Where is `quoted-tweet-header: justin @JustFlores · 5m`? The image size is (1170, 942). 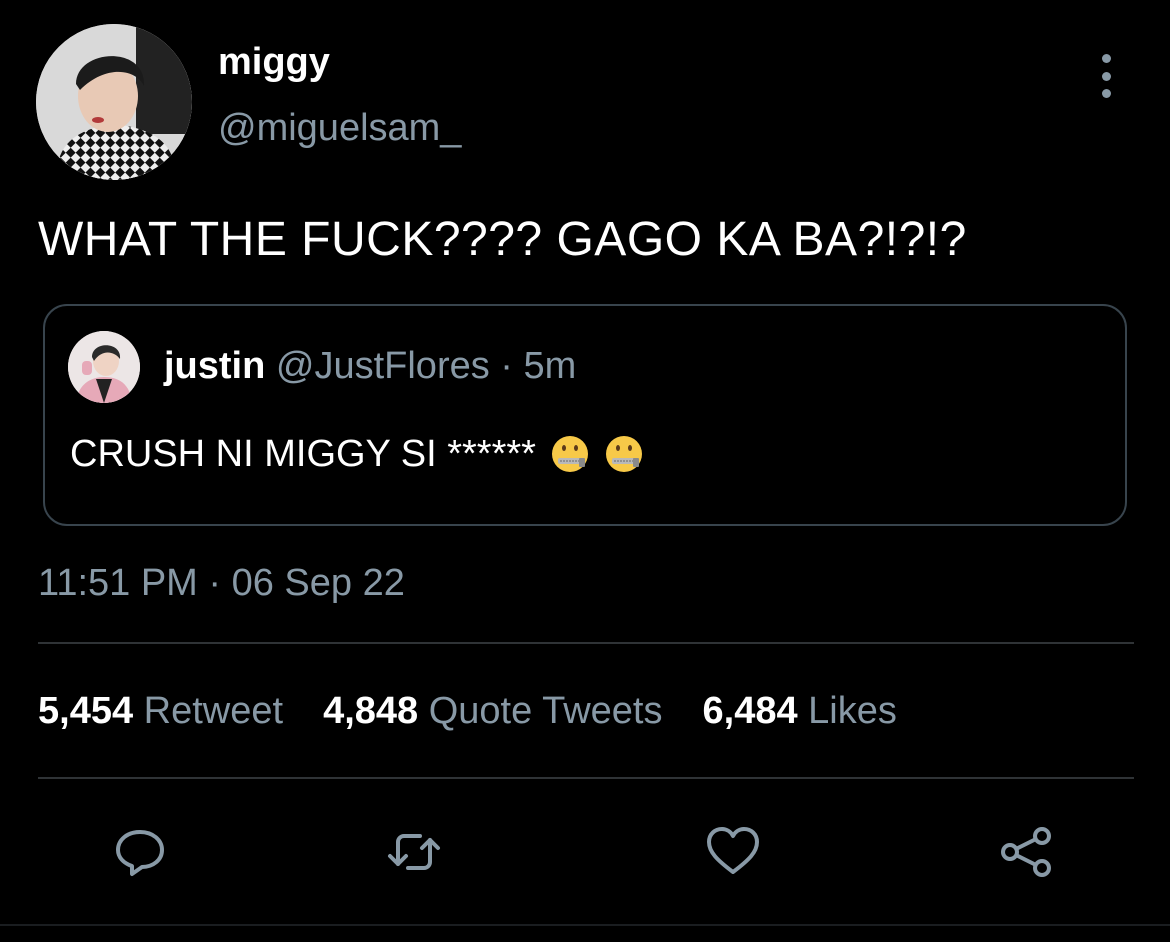 quoted-tweet-header: justin @JustFlores · 5m is located at coordinates (370, 366).